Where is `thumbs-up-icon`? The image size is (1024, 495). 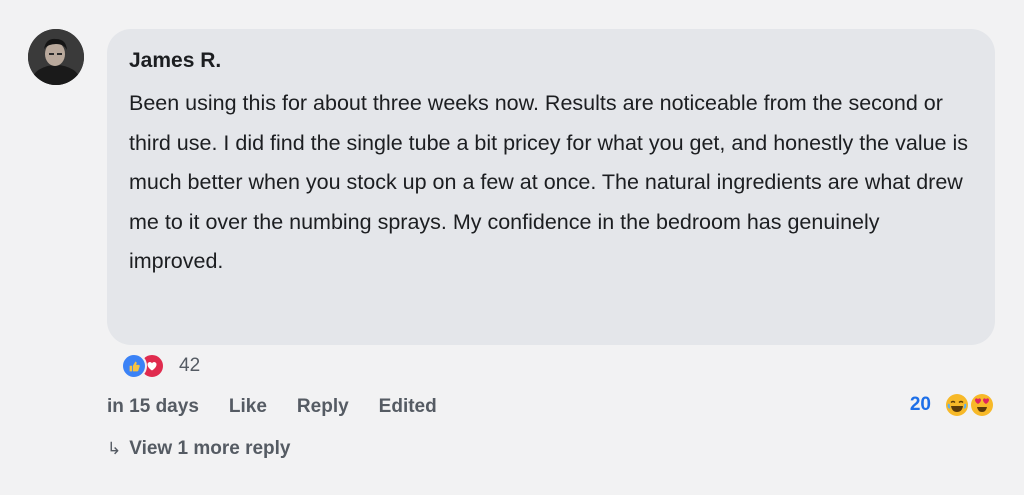 thumbs-up-icon is located at coordinates (134, 366).